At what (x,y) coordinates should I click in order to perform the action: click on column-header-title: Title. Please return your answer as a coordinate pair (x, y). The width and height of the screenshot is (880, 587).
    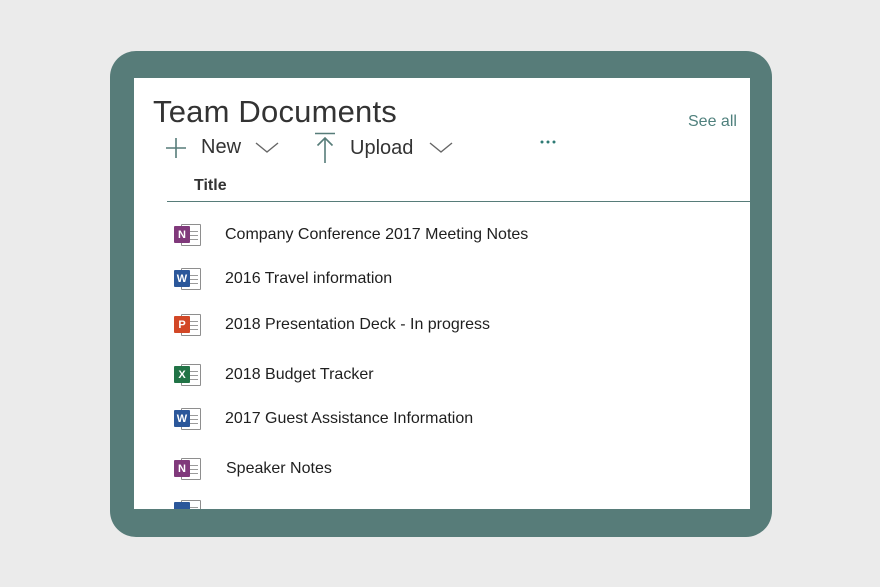
    Looking at the image, I should click on (210, 186).